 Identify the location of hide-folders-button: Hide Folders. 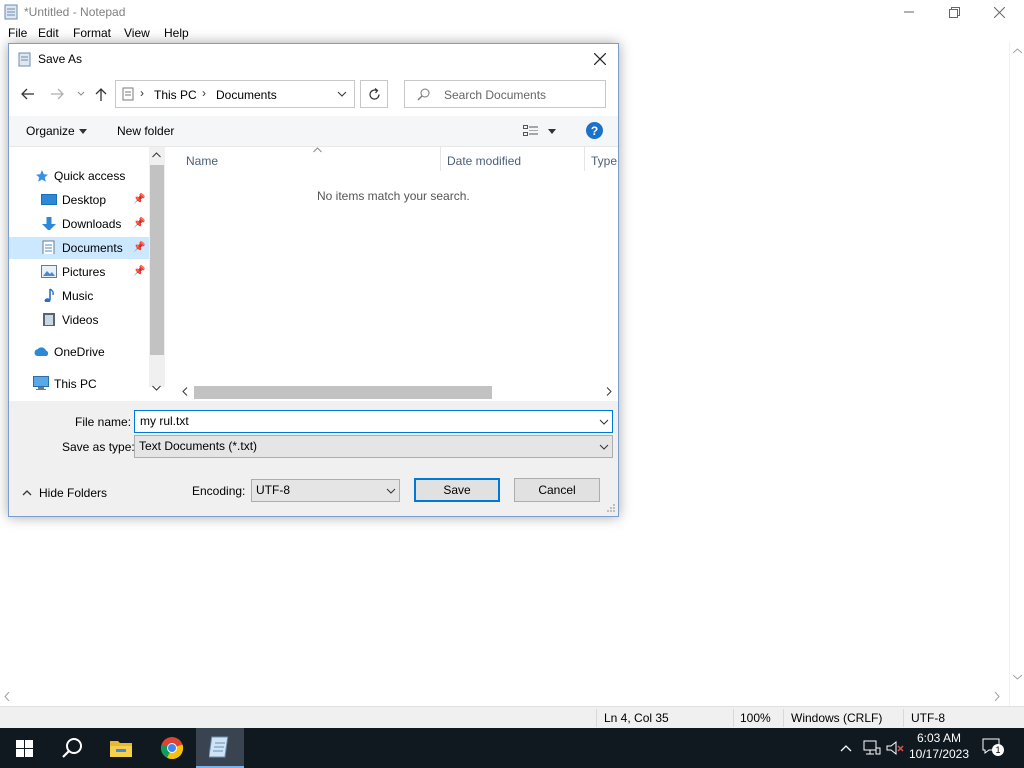
(73, 493).